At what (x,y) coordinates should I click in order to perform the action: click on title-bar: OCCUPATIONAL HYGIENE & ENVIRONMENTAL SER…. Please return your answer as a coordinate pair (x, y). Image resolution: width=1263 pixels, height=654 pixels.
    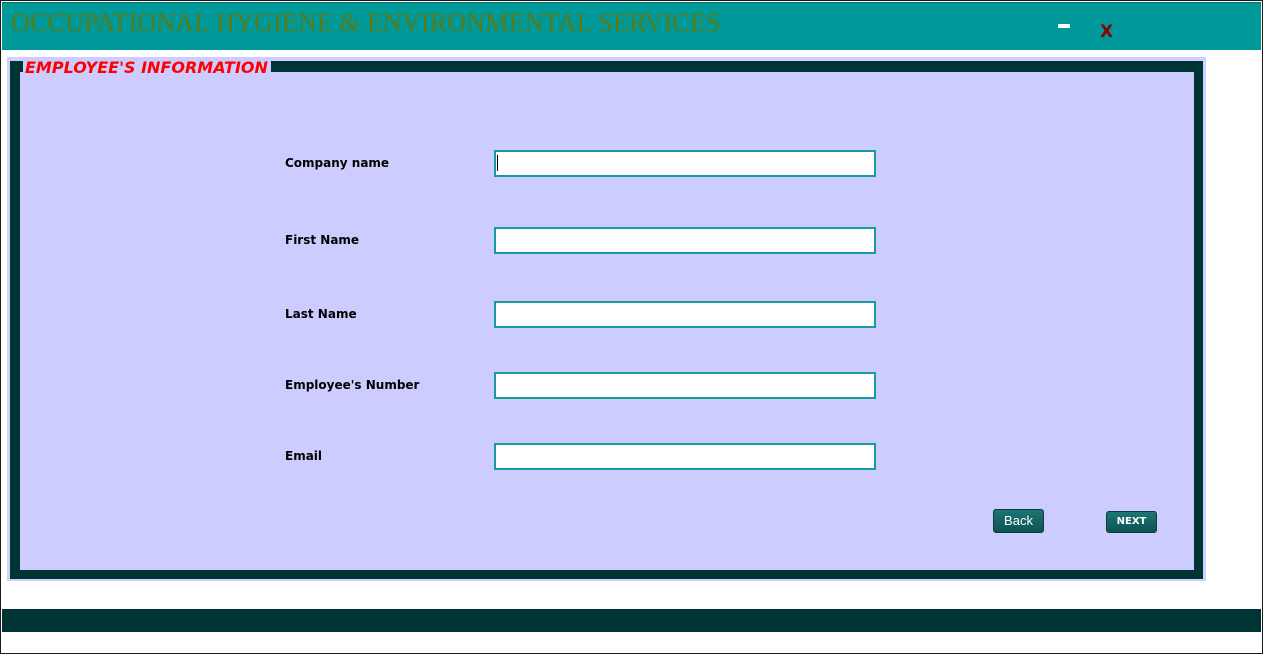
    Looking at the image, I should click on (631, 26).